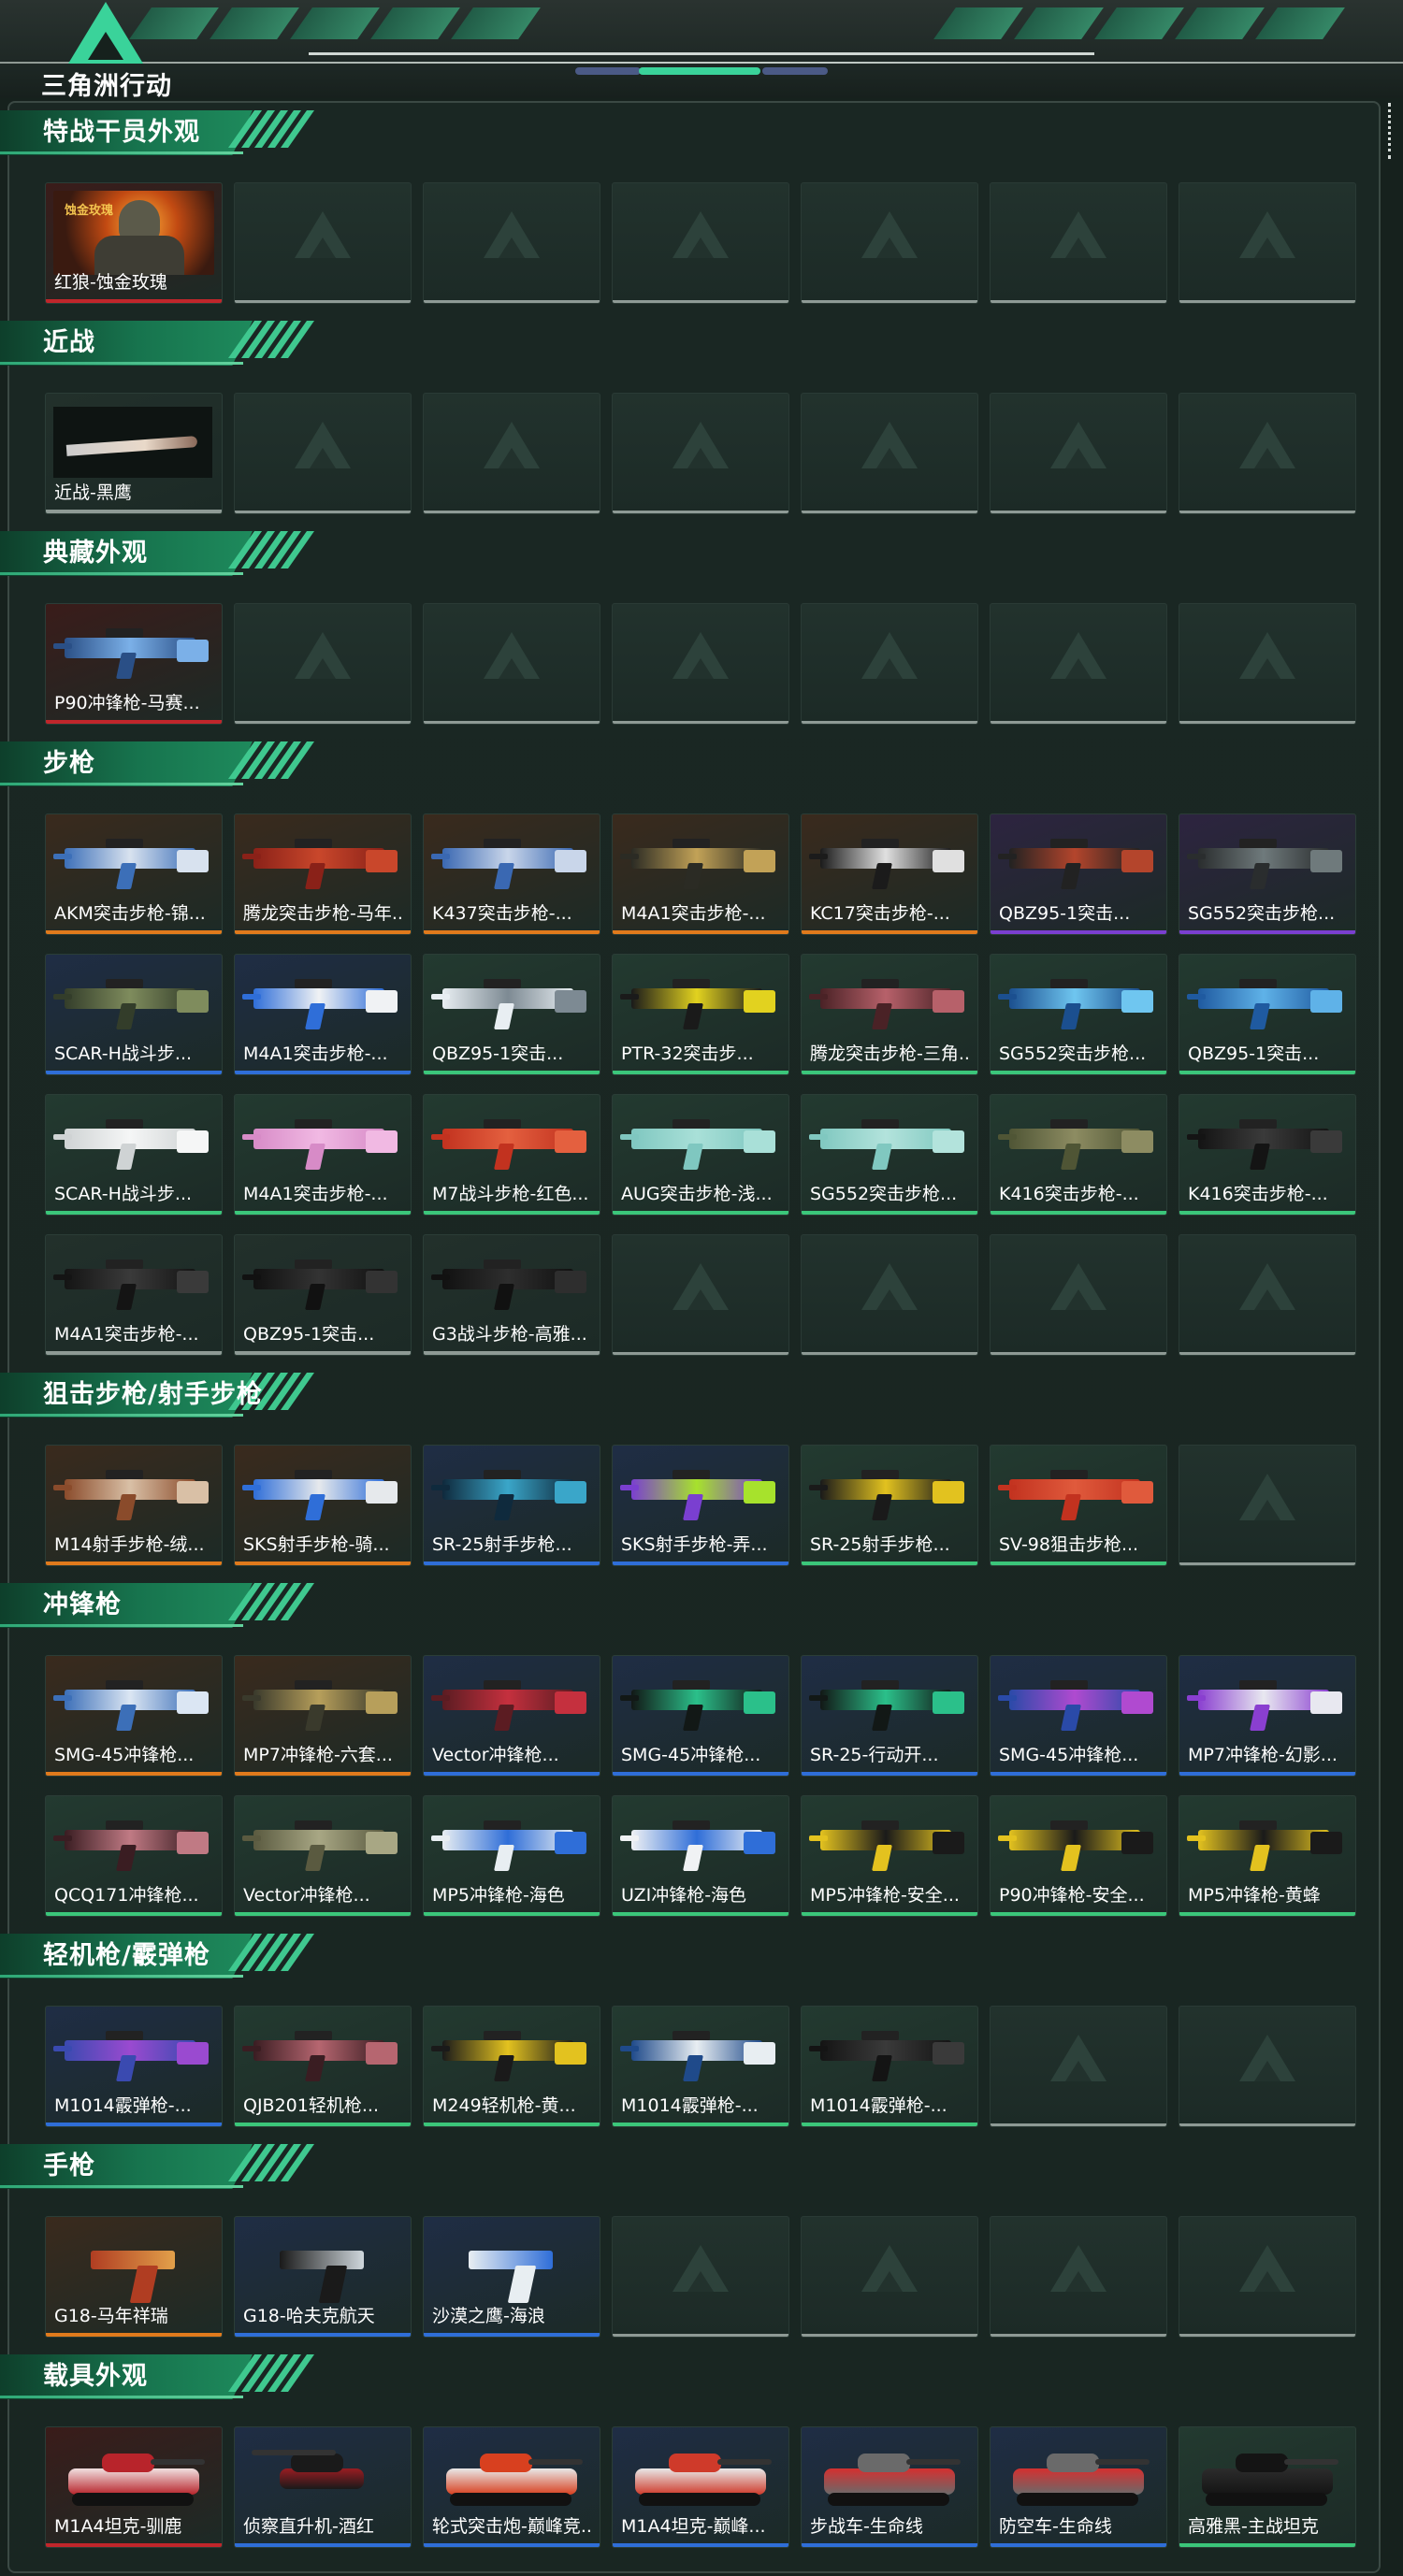  I want to click on skin-card: 沙漠之鹰-海浪, so click(511, 2277).